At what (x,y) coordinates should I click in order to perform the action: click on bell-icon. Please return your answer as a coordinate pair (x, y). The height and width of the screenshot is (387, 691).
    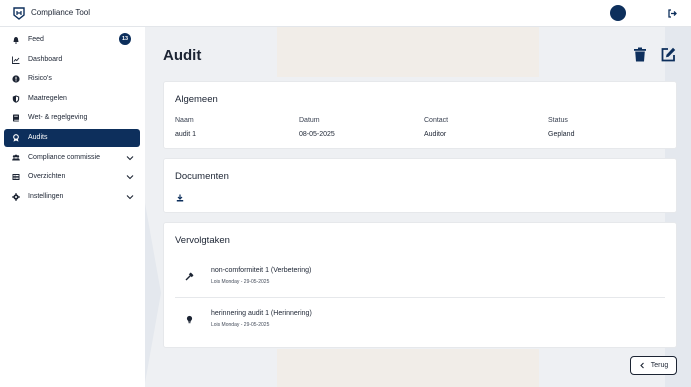
    Looking at the image, I should click on (16, 40).